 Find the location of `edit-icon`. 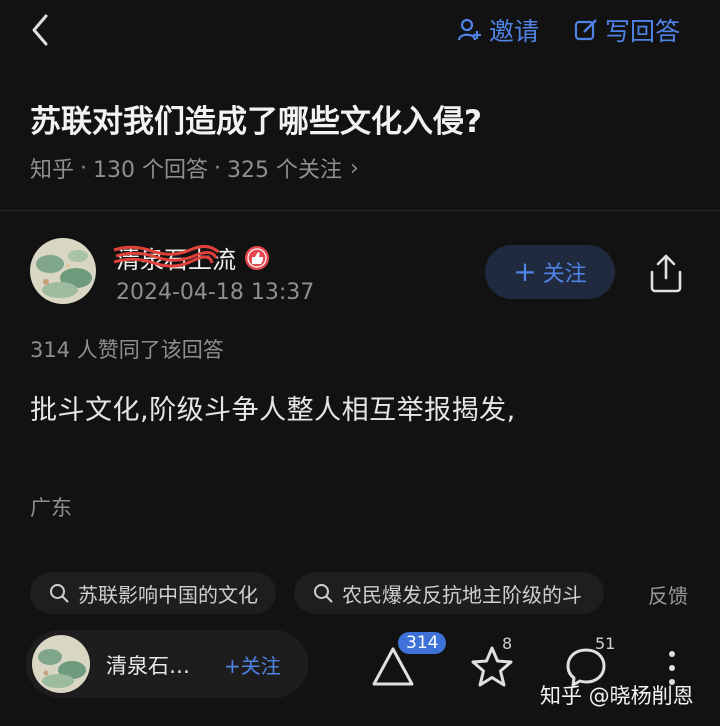

edit-icon is located at coordinates (585, 30).